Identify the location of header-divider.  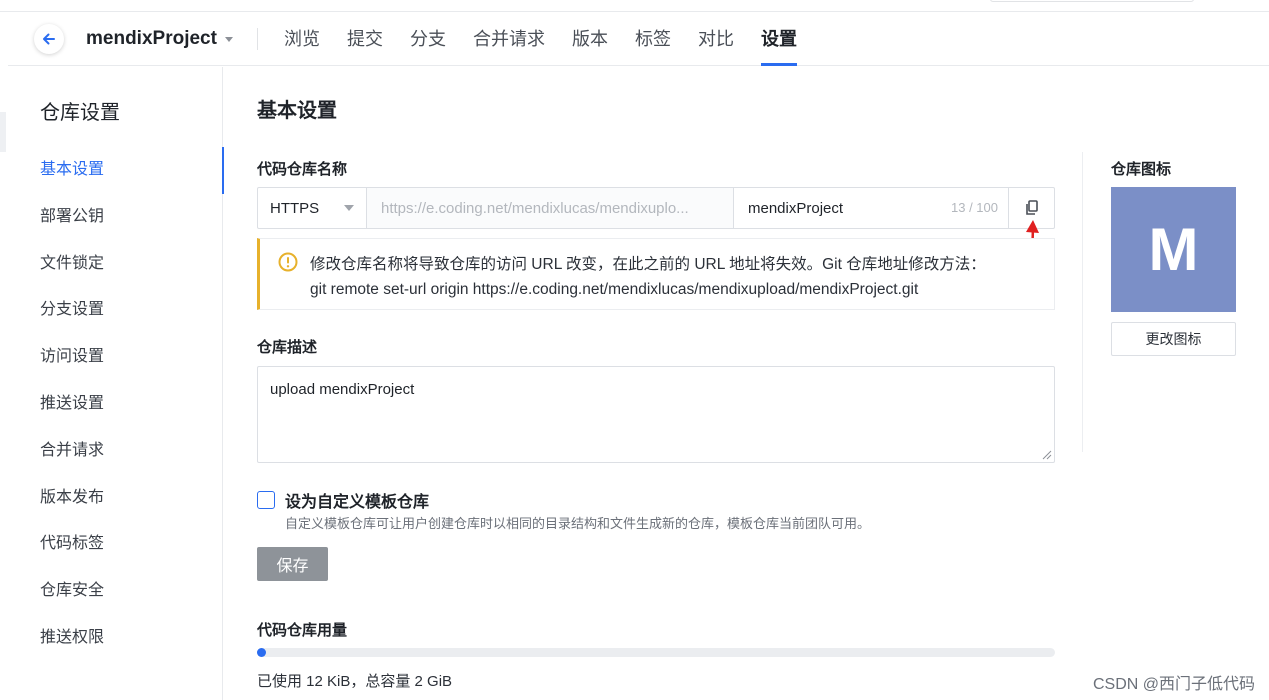
(257, 39).